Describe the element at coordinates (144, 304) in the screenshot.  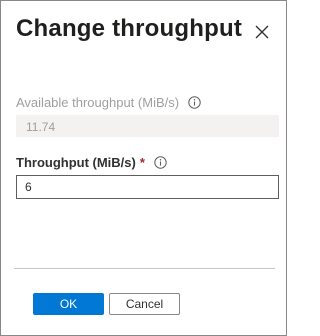
I see `cancel-button: Cancel` at that location.